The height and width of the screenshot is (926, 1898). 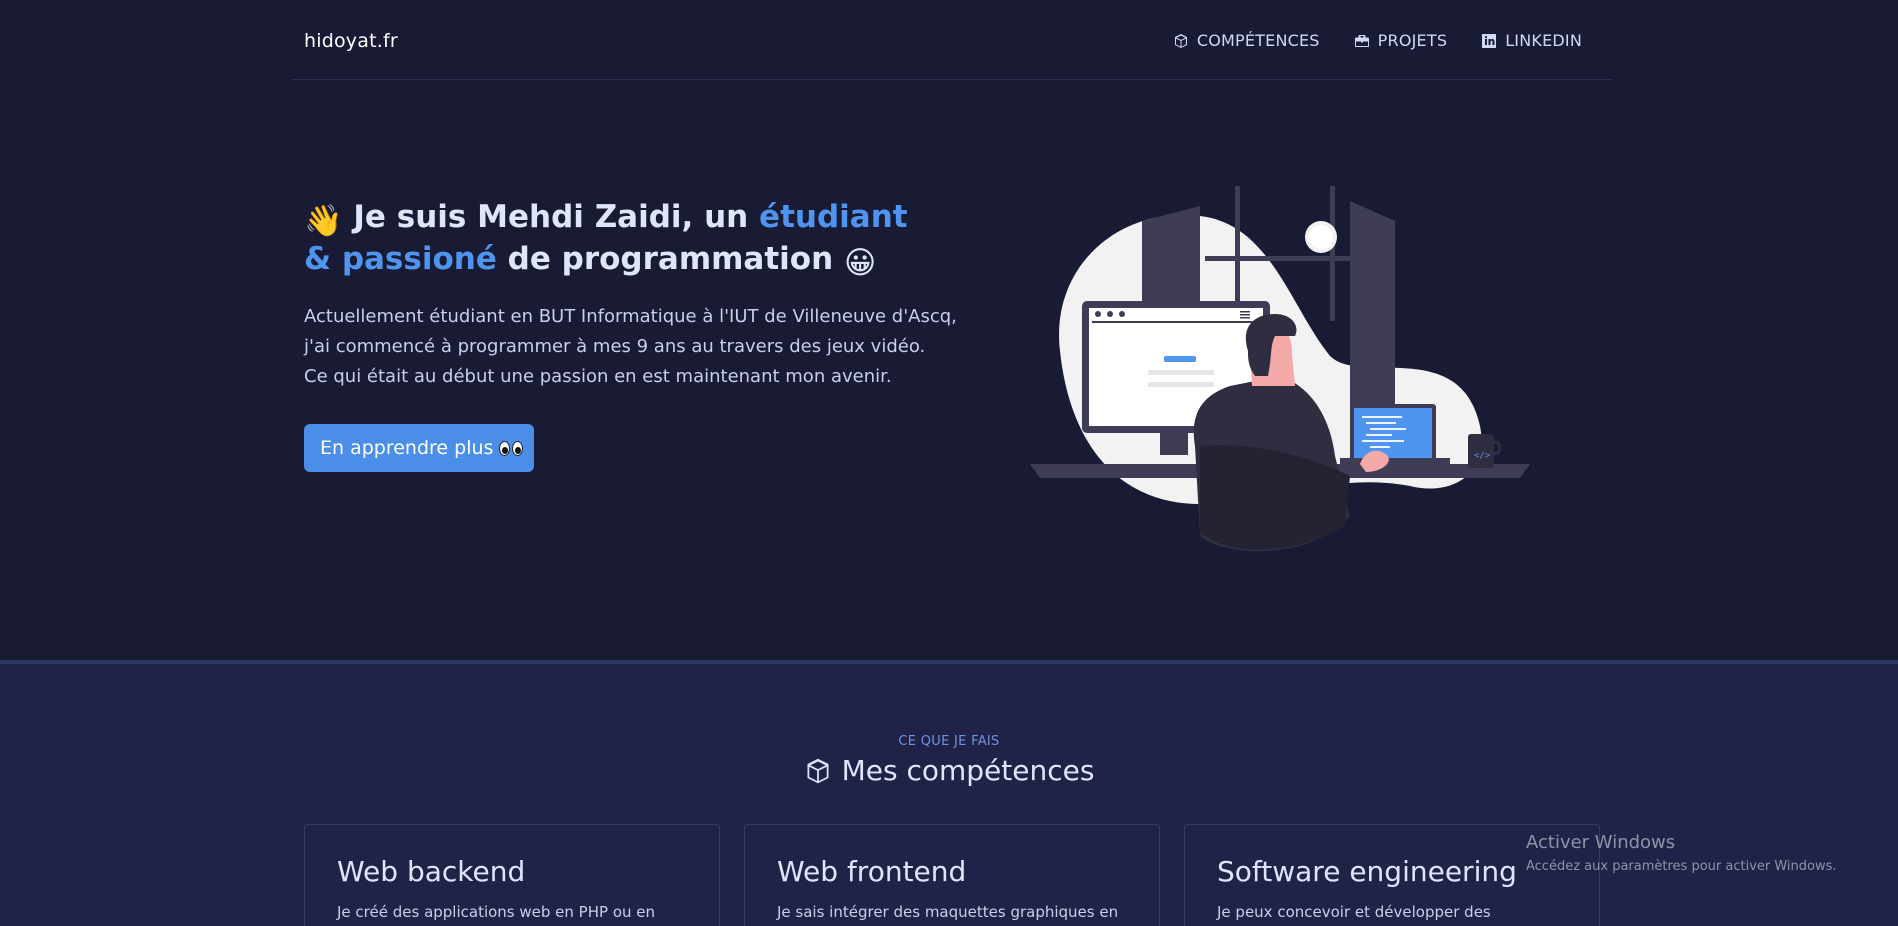 What do you see at coordinates (860, 263) in the screenshot?
I see `smiling-face-icon: 😀` at bounding box center [860, 263].